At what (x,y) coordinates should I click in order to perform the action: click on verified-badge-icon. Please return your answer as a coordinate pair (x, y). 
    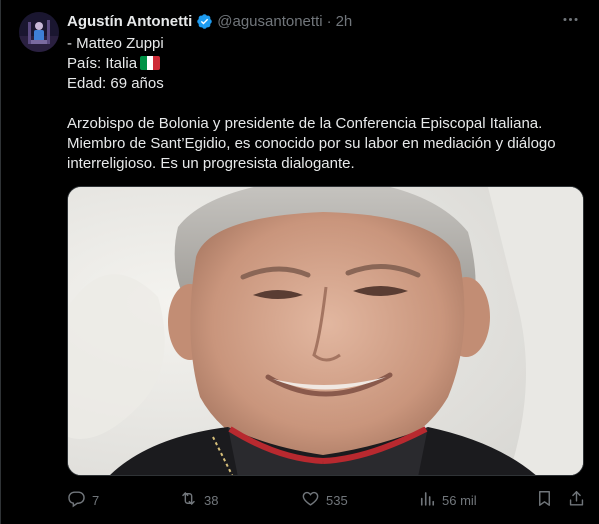
    Looking at the image, I should click on (204, 21).